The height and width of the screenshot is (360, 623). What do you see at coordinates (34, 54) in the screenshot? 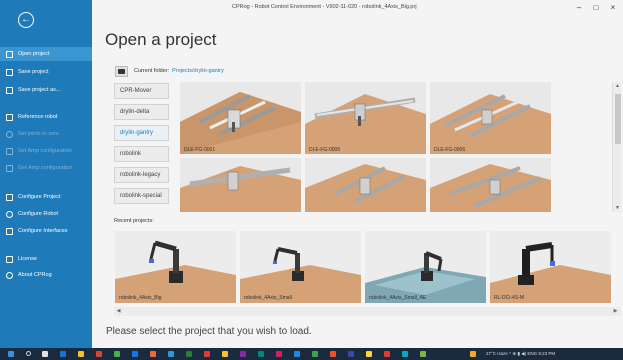
I see `nav-label: Open project` at bounding box center [34, 54].